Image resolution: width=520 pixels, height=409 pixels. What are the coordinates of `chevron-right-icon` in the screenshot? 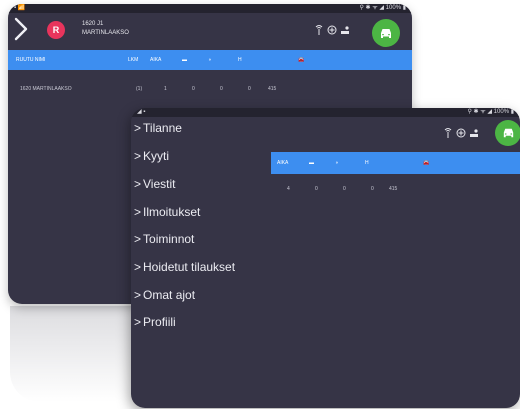 It's located at (21, 29).